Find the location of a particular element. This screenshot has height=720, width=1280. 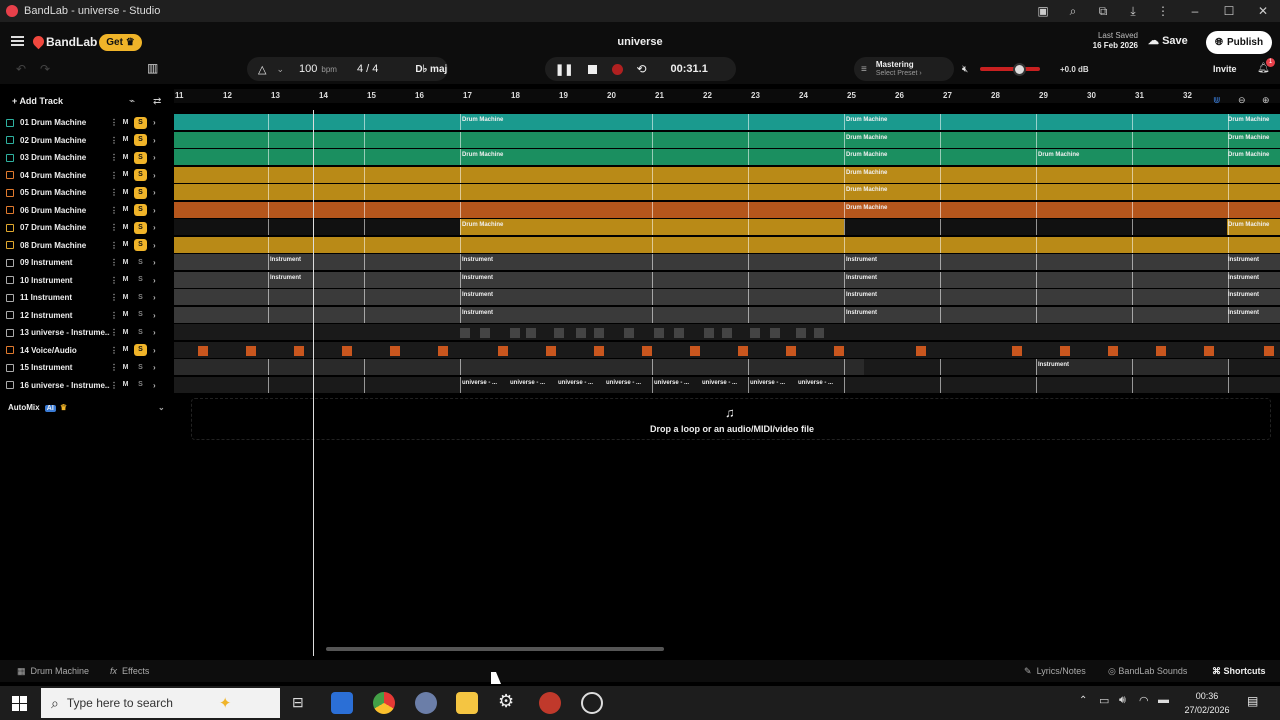

record-icon is located at coordinates (618, 69).